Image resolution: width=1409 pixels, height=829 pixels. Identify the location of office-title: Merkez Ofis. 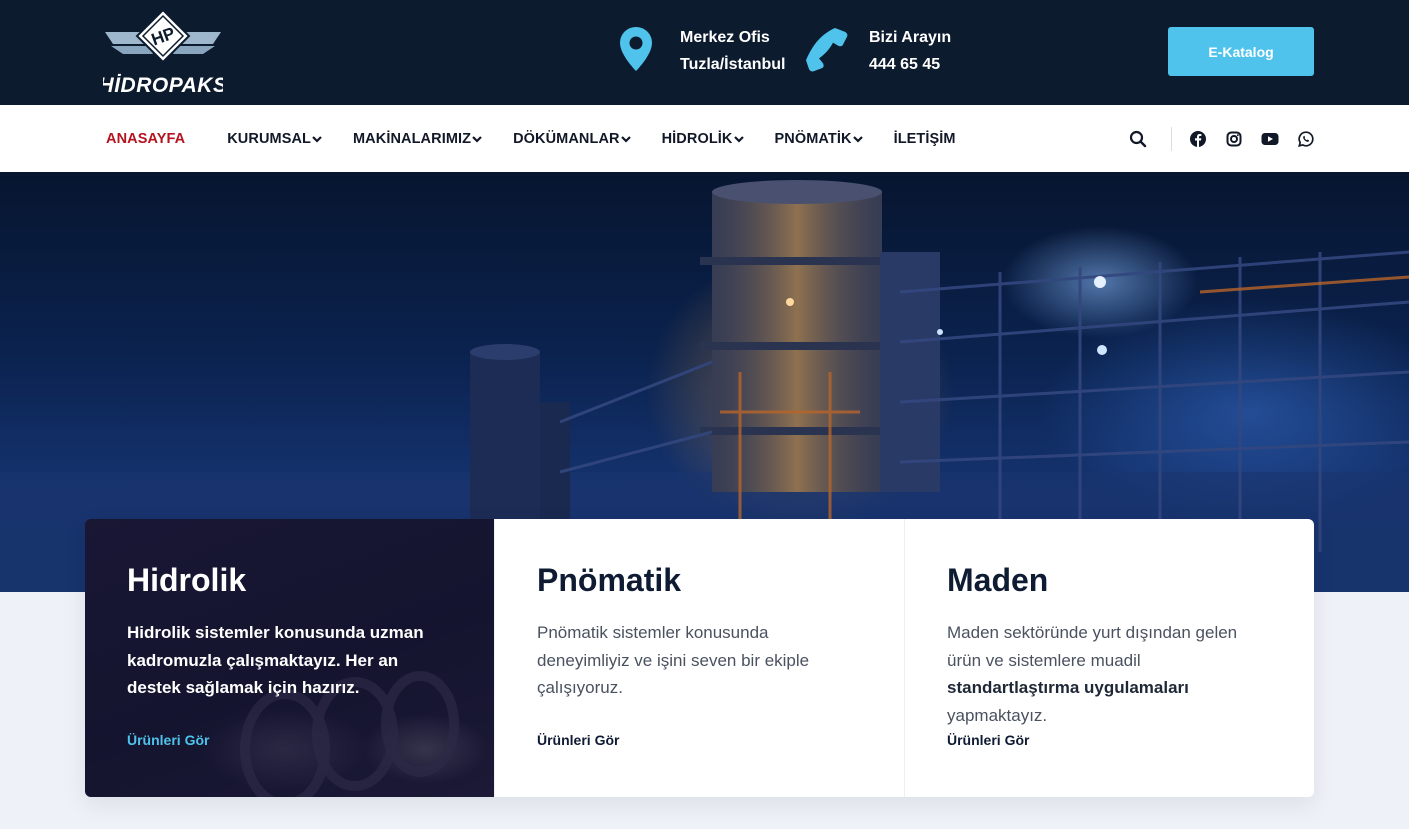
(725, 37).